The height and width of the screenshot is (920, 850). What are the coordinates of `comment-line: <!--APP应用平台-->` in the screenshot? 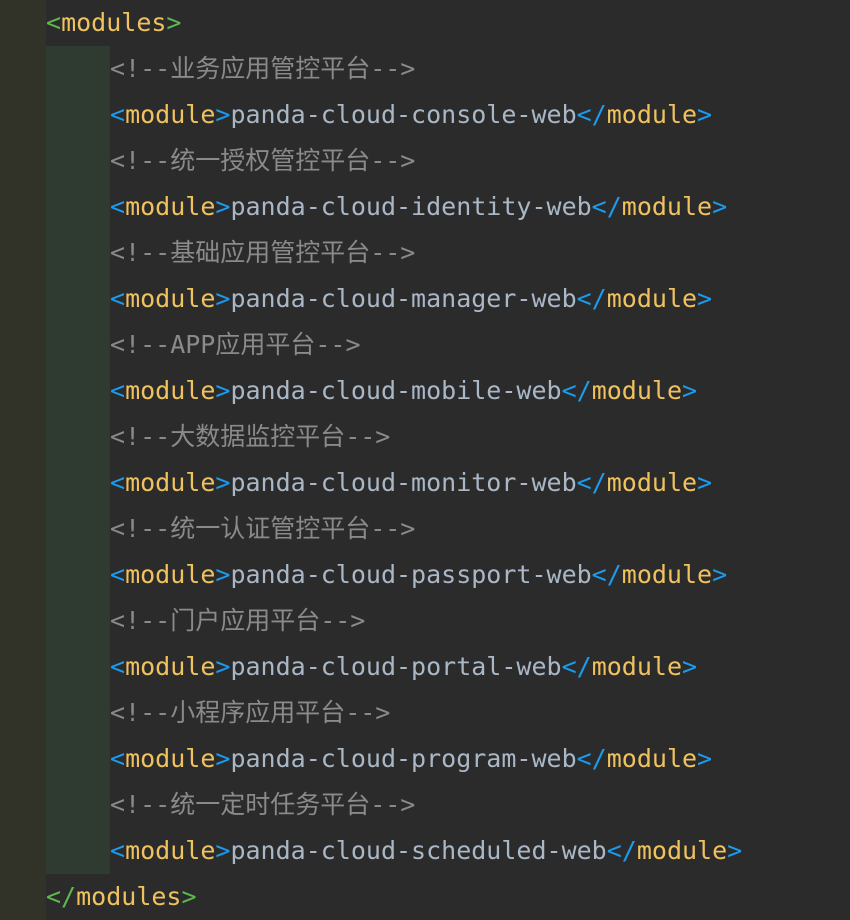 It's located at (235, 345).